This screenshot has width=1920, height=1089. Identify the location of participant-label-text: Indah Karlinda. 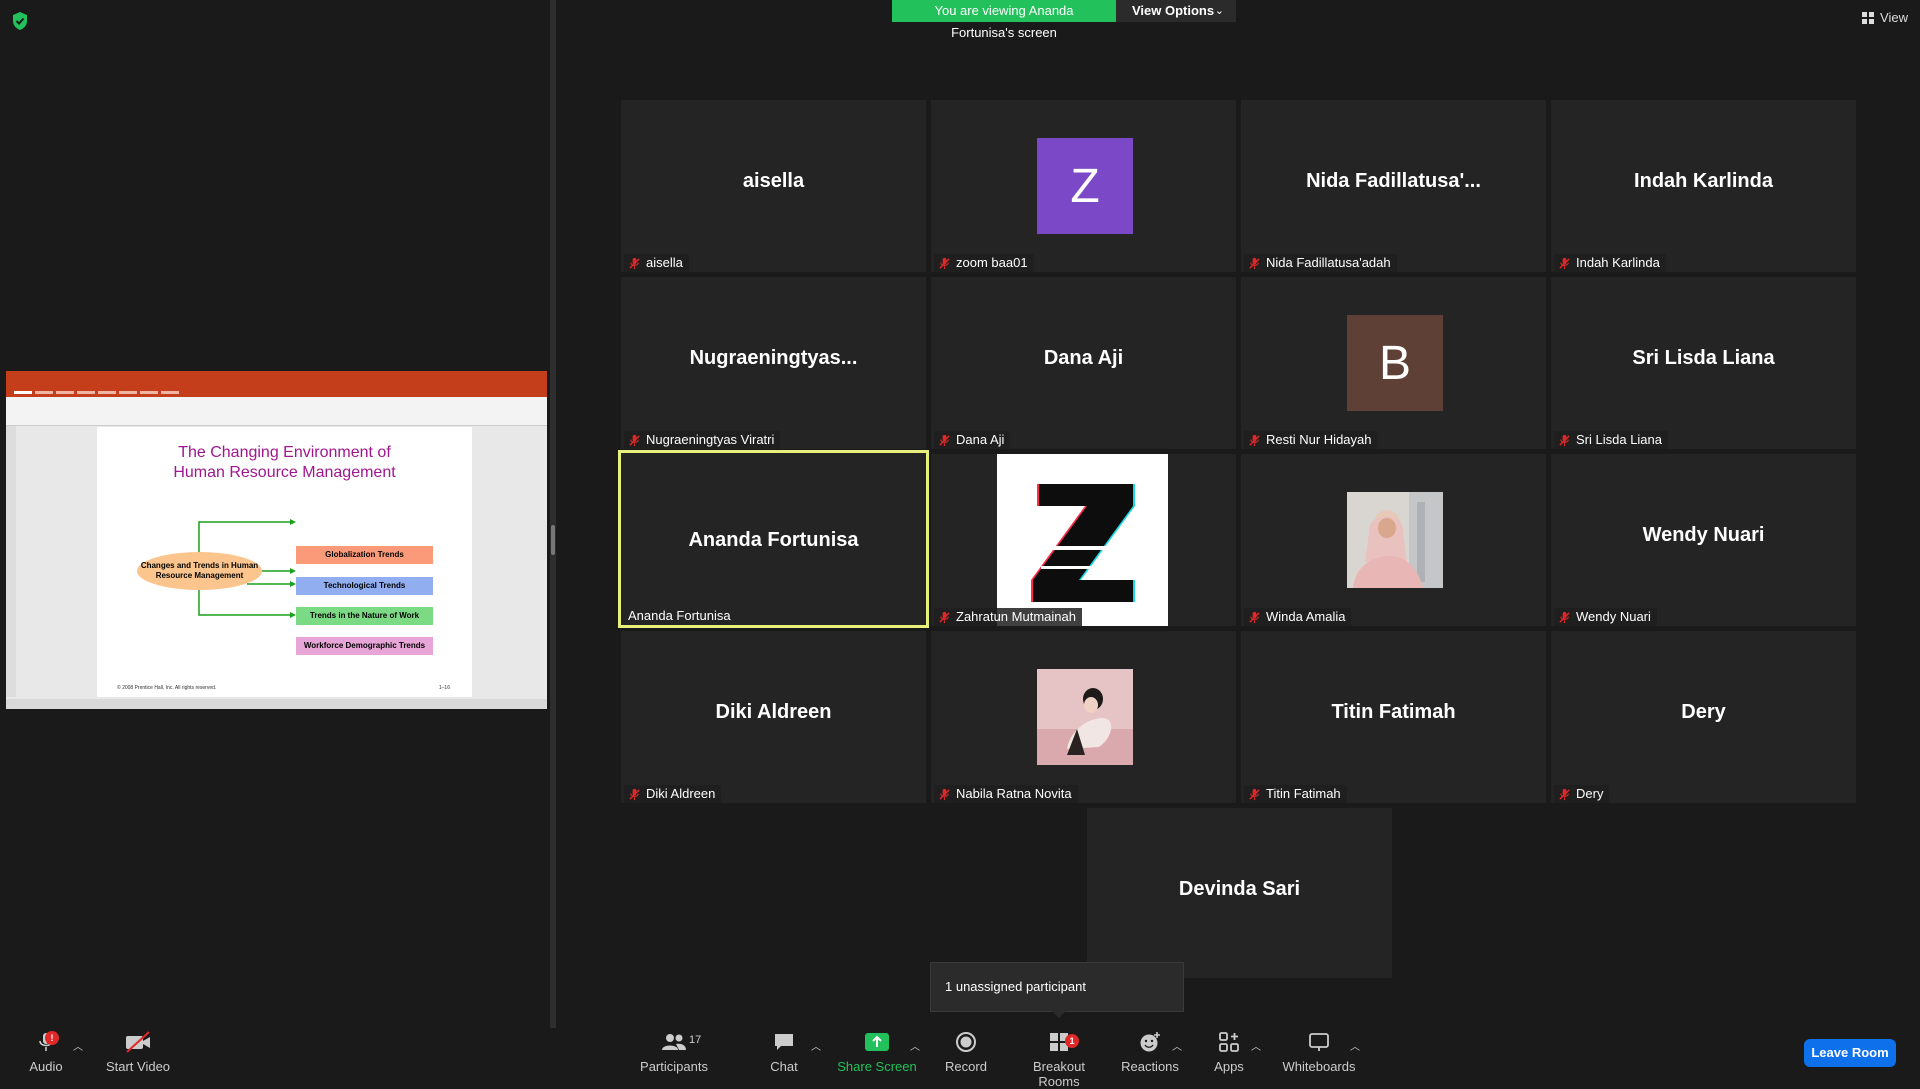
(1618, 262).